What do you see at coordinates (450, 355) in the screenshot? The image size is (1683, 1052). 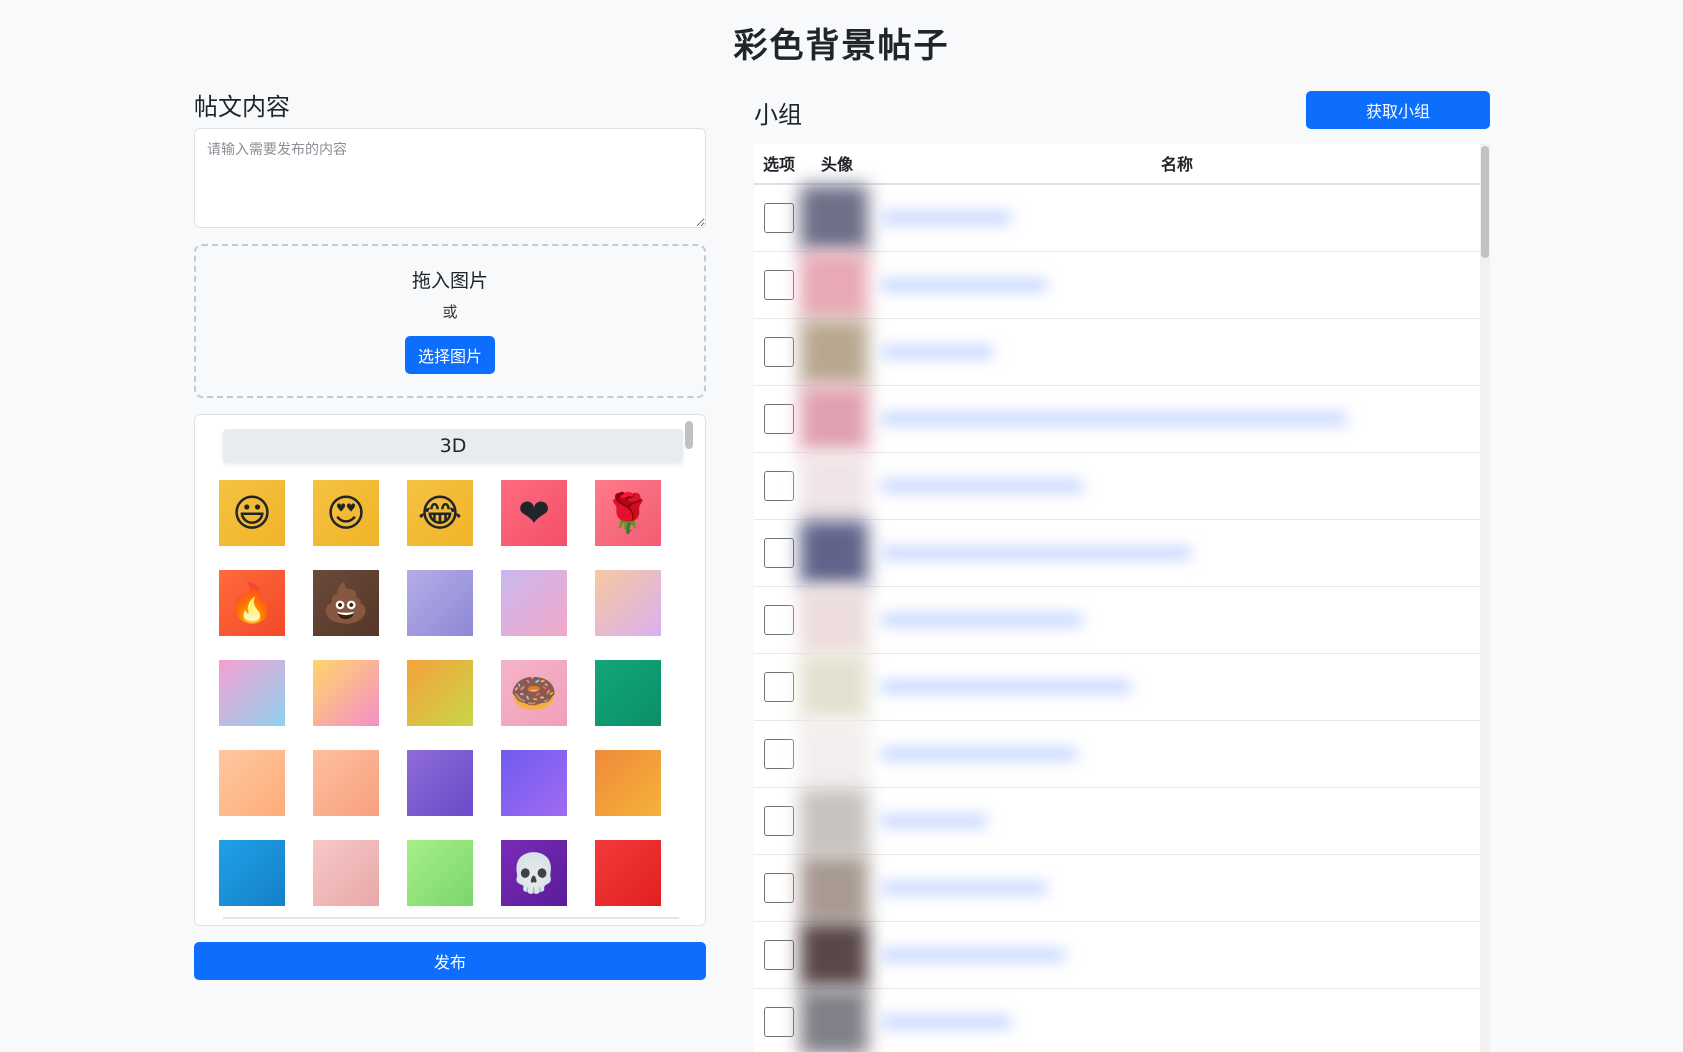 I see `select-image-button: 选择图片` at bounding box center [450, 355].